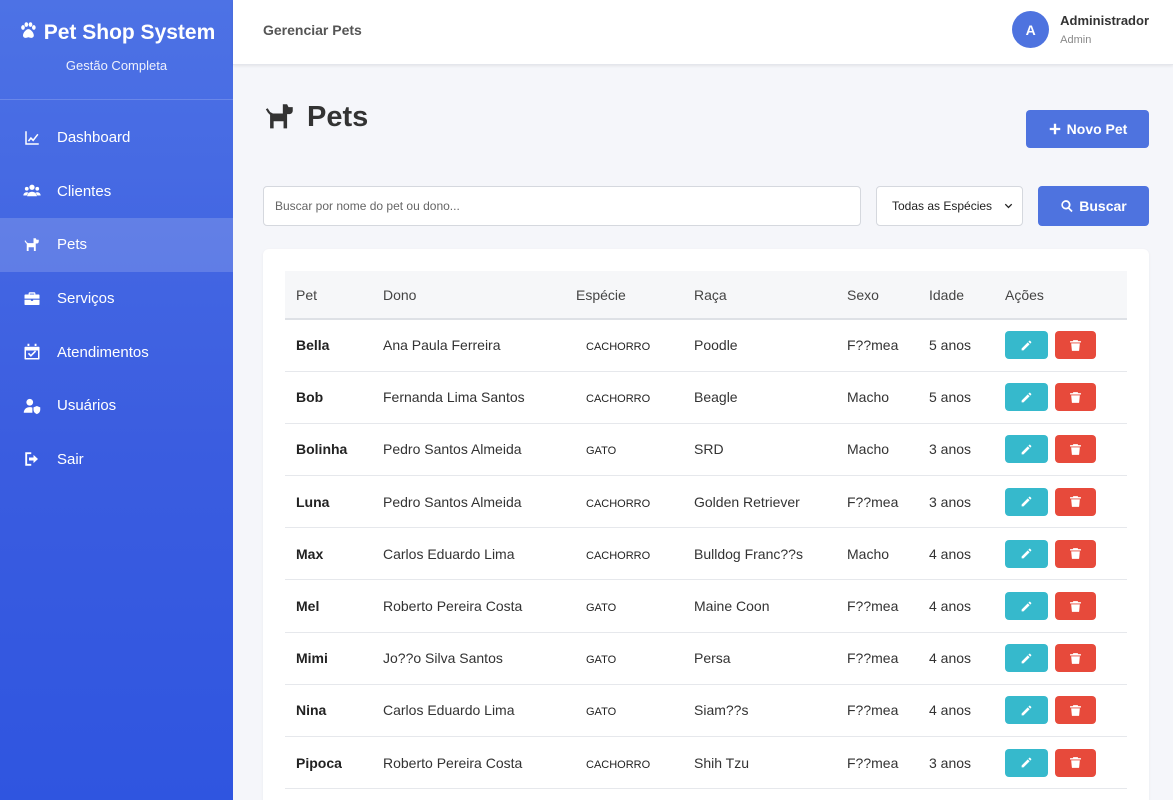 This screenshot has height=800, width=1173. What do you see at coordinates (1060, 295) in the screenshot?
I see `column-header-acoes: Ações` at bounding box center [1060, 295].